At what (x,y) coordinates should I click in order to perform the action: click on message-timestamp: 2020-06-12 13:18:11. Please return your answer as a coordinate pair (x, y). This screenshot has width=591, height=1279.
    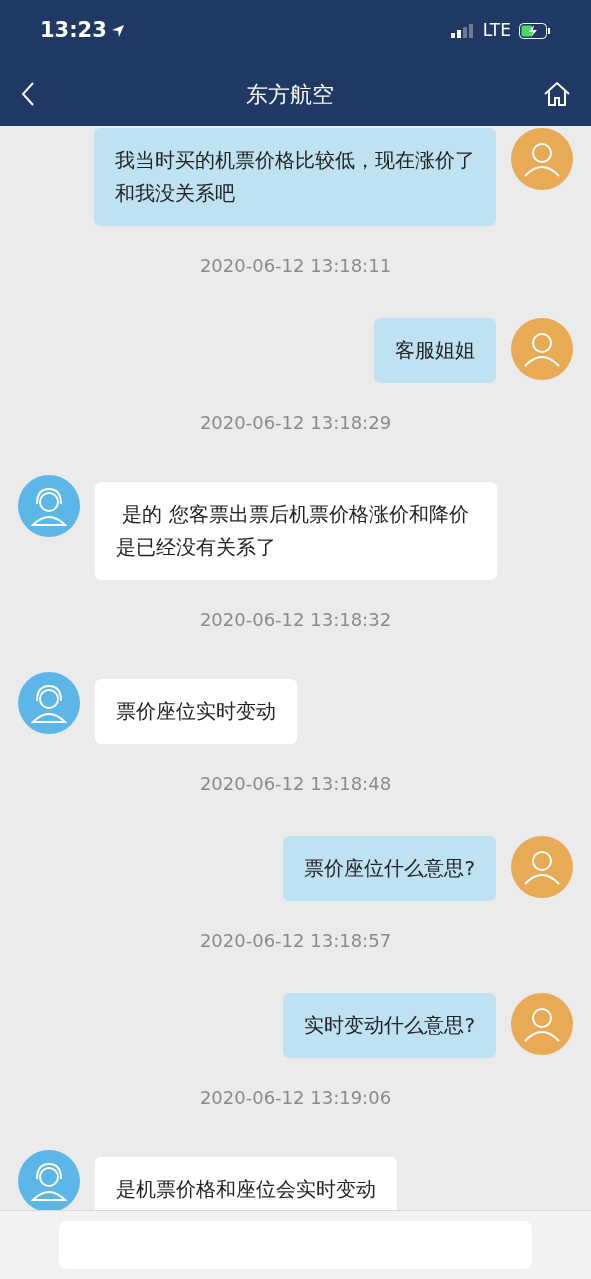
    Looking at the image, I should click on (295, 266).